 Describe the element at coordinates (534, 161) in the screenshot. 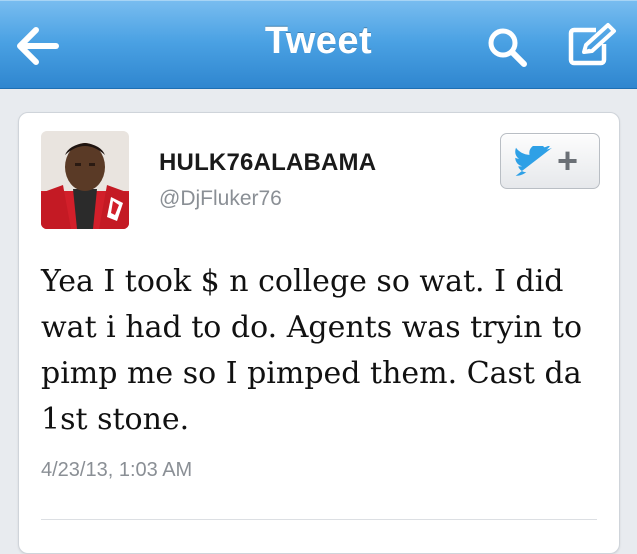

I see `twitter-bird-icon` at that location.